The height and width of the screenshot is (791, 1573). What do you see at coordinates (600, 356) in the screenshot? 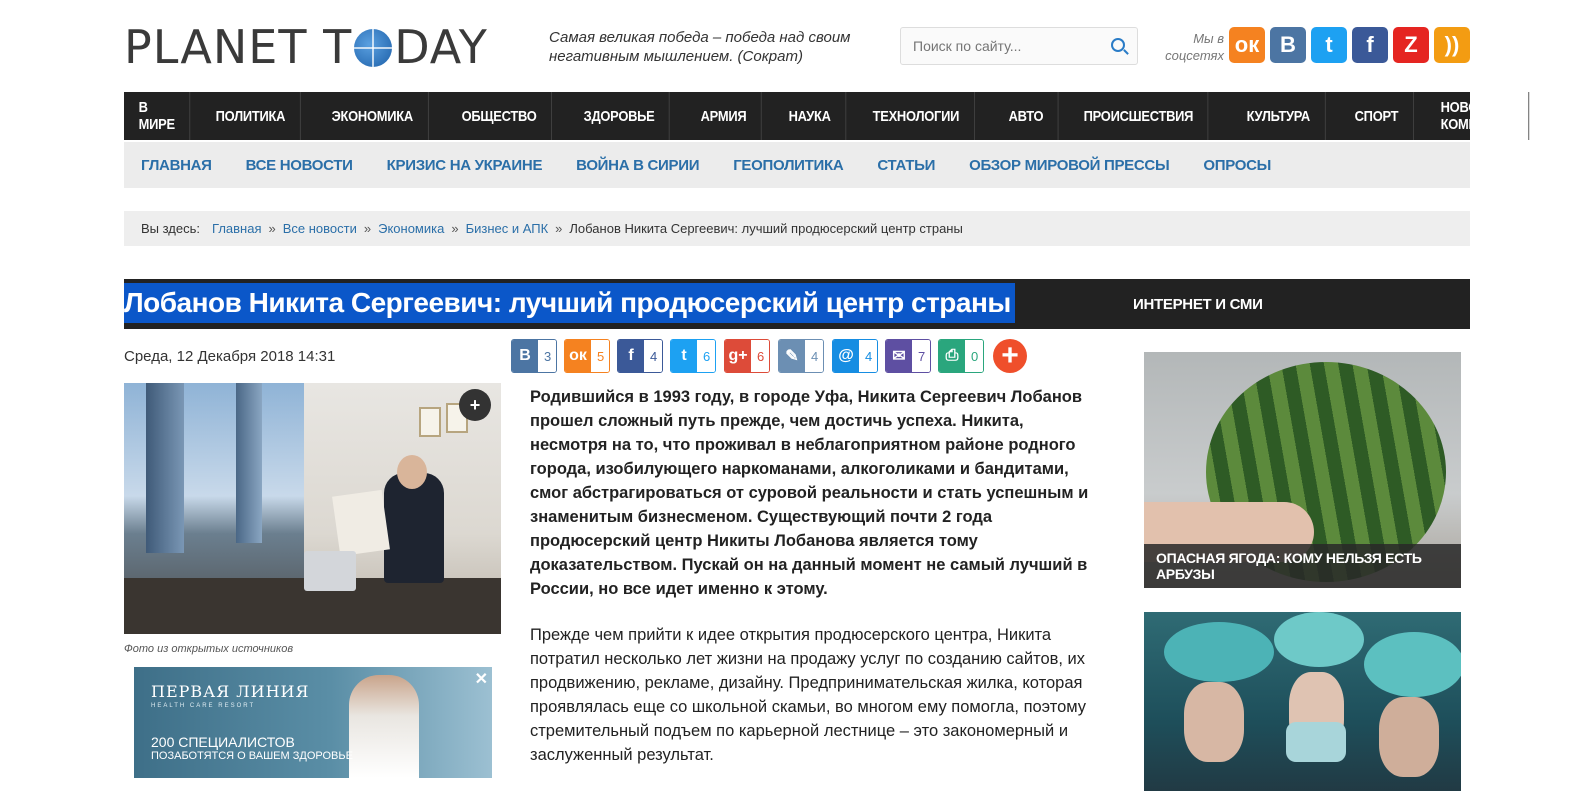
I see `share-count: 5` at bounding box center [600, 356].